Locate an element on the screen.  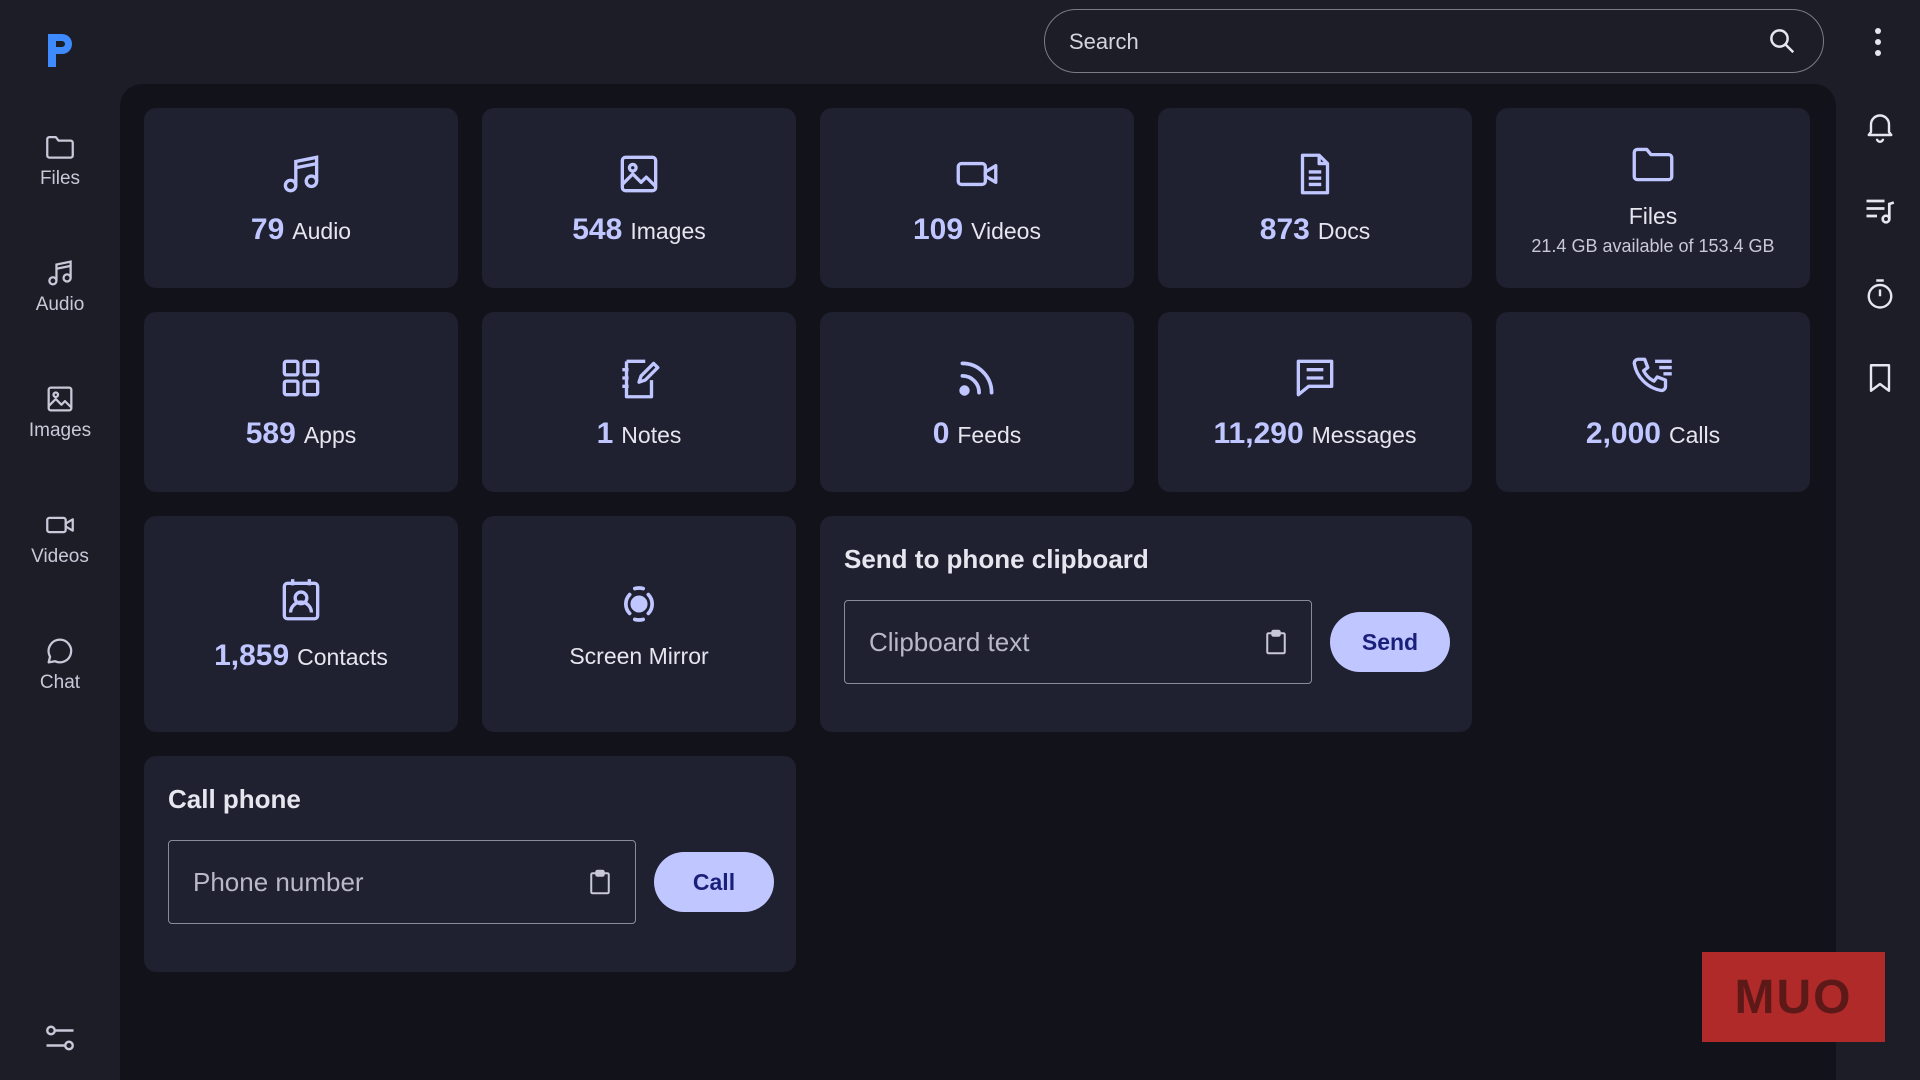
clipboard-card: Send to phone clipboard Send is located at coordinates (1146, 624).